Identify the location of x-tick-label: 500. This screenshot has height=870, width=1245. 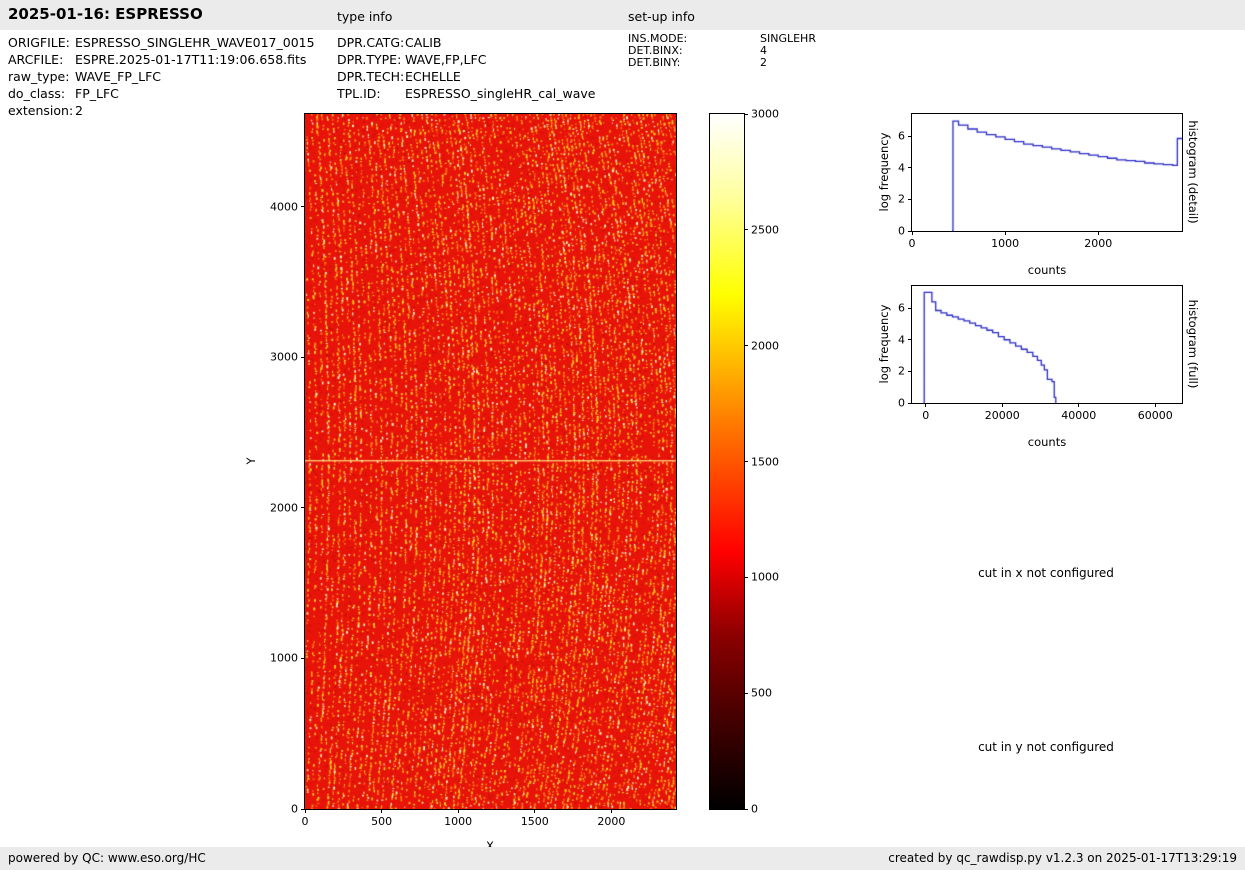
(382, 821).